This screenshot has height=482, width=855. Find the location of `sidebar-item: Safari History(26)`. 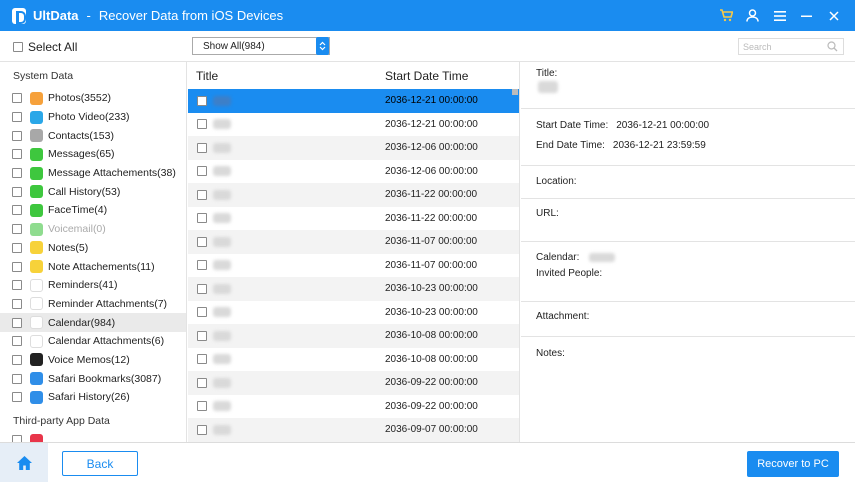

sidebar-item: Safari History(26) is located at coordinates (93, 397).